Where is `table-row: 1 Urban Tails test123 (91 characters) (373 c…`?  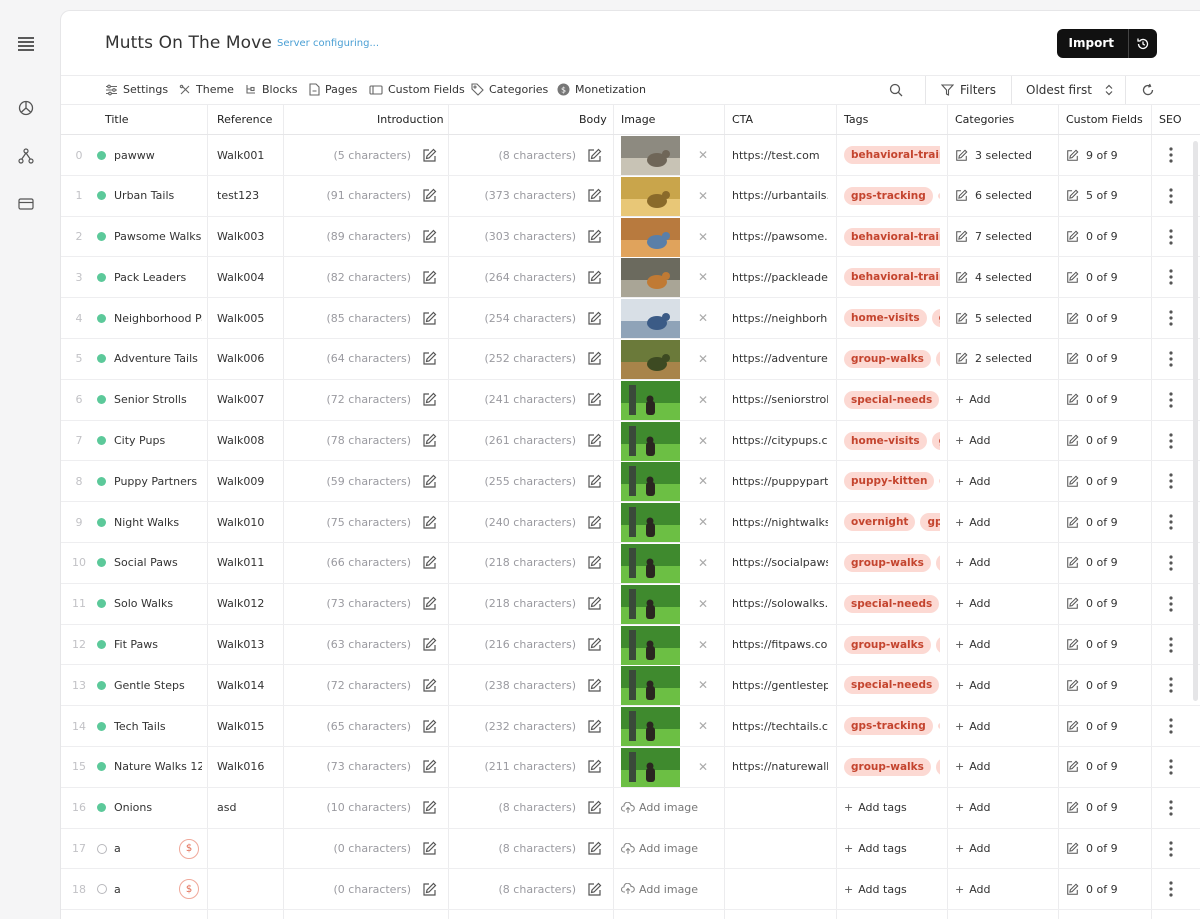 table-row: 1 Urban Tails test123 (91 characters) (373 c… is located at coordinates (630, 196).